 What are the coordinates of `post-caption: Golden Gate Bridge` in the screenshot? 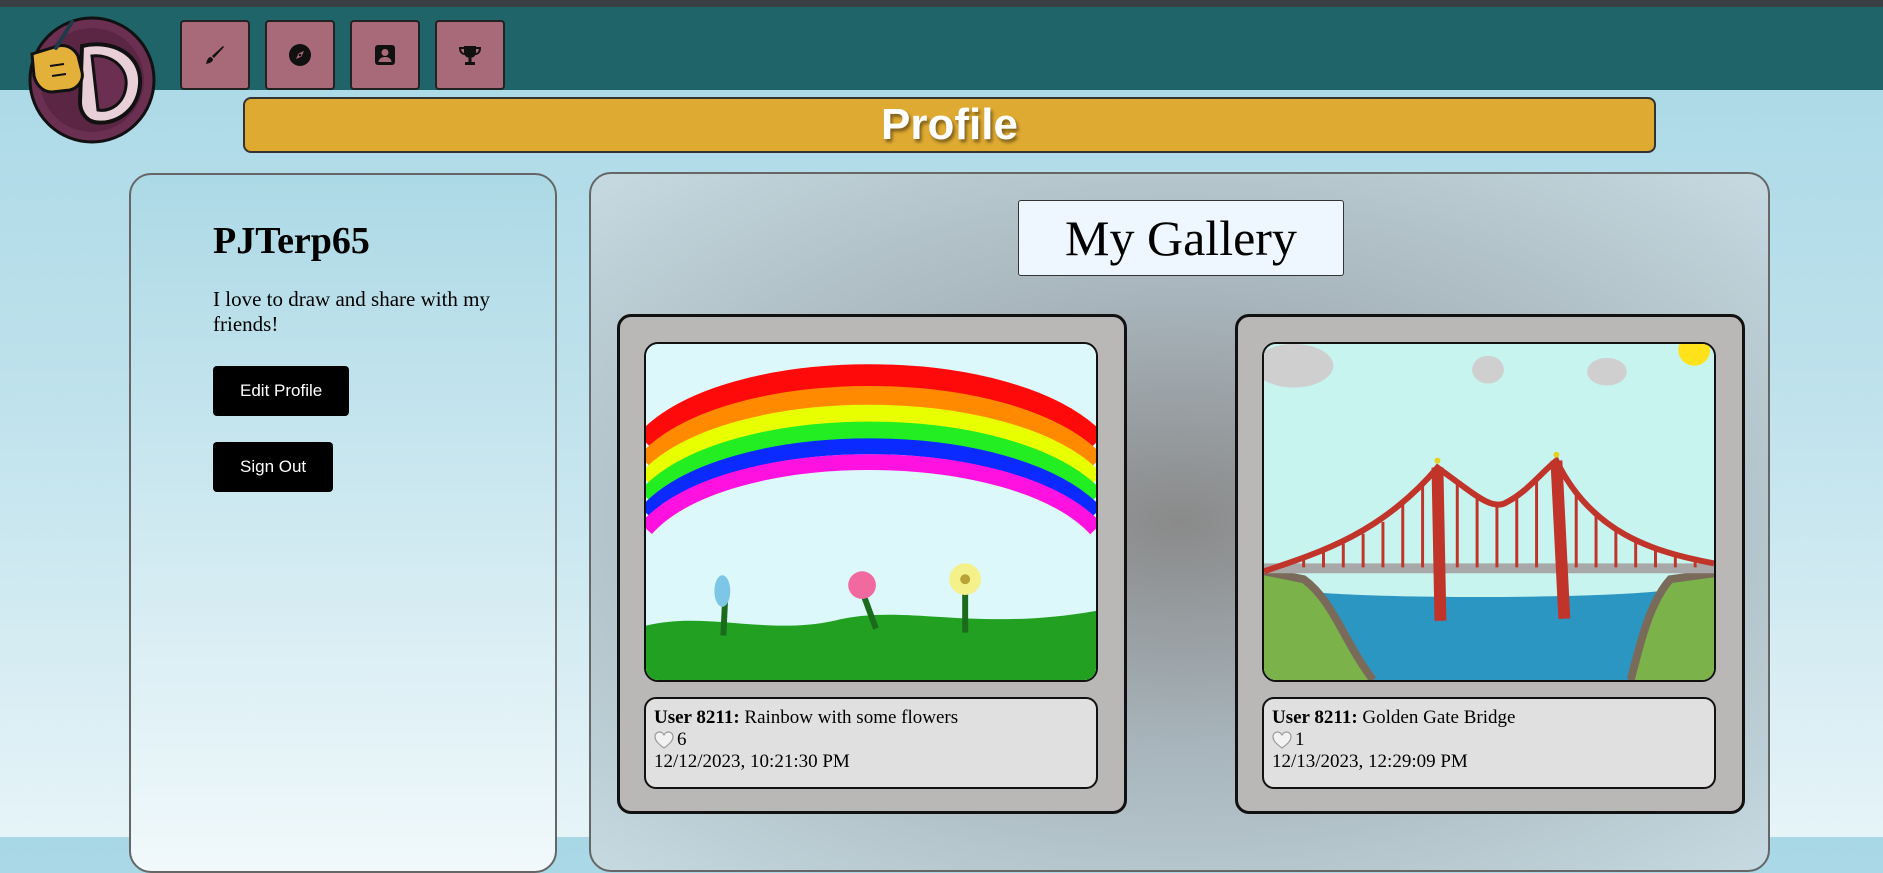 It's located at (1439, 717).